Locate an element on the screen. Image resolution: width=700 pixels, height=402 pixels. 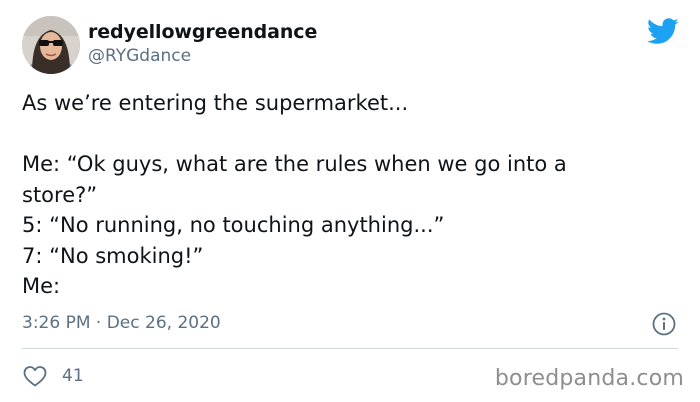
tweet-line: 5: “No running, no touching anything...” is located at coordinates (233, 225).